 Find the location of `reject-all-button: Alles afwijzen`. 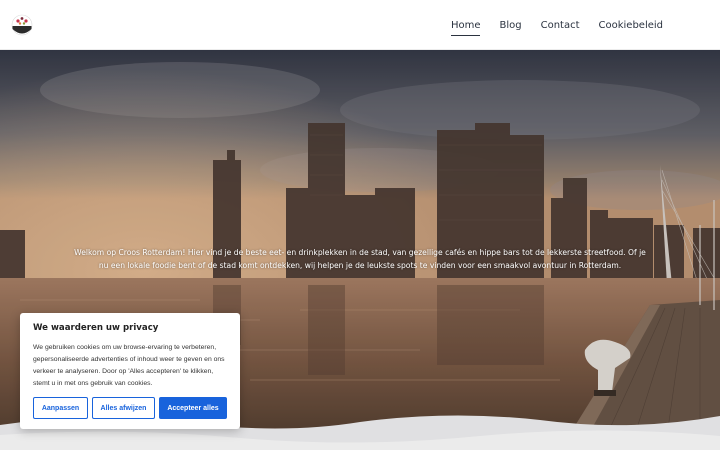

reject-all-button: Alles afwijzen is located at coordinates (123, 408).